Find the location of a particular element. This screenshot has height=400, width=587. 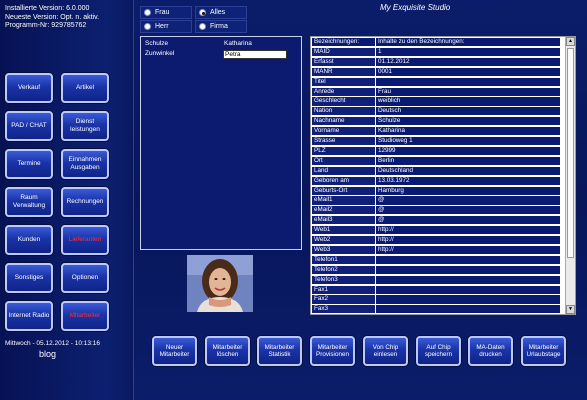

field-value: 0001 is located at coordinates (468, 72).